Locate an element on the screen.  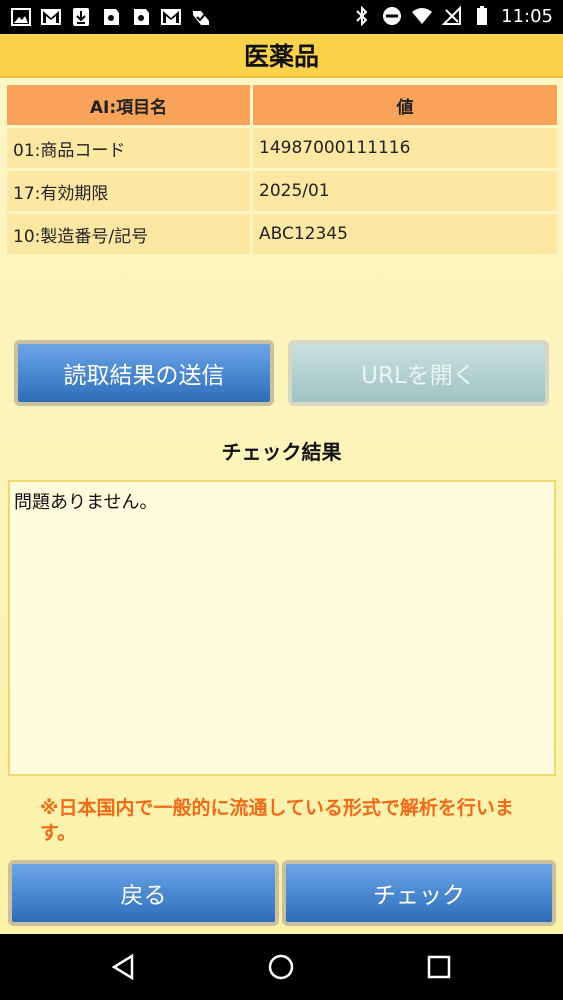
image-notification-icon is located at coordinates (21, 17).